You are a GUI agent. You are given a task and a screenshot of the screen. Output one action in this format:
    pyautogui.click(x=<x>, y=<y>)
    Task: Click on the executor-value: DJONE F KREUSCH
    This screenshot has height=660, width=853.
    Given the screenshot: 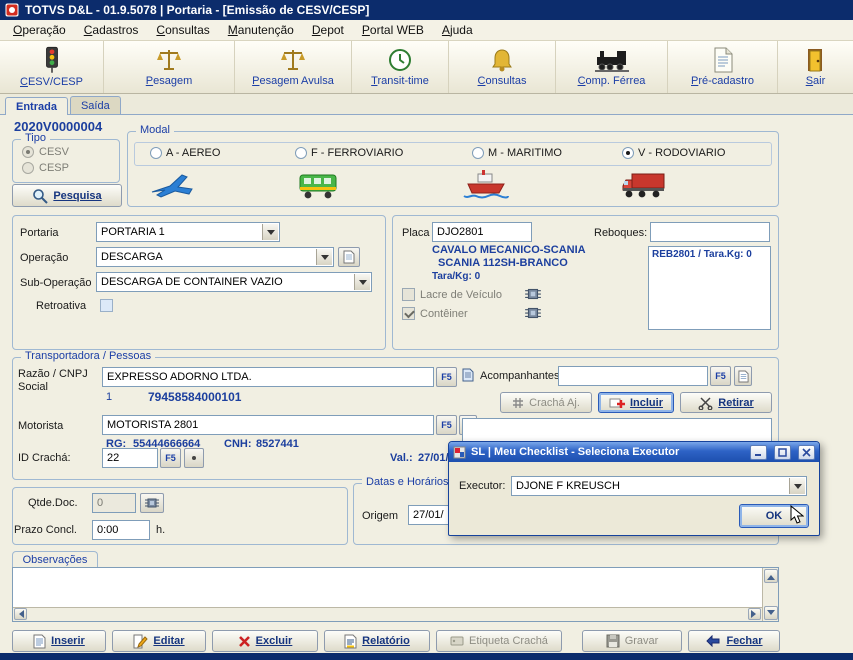 What is the action you would take?
    pyautogui.click(x=568, y=486)
    